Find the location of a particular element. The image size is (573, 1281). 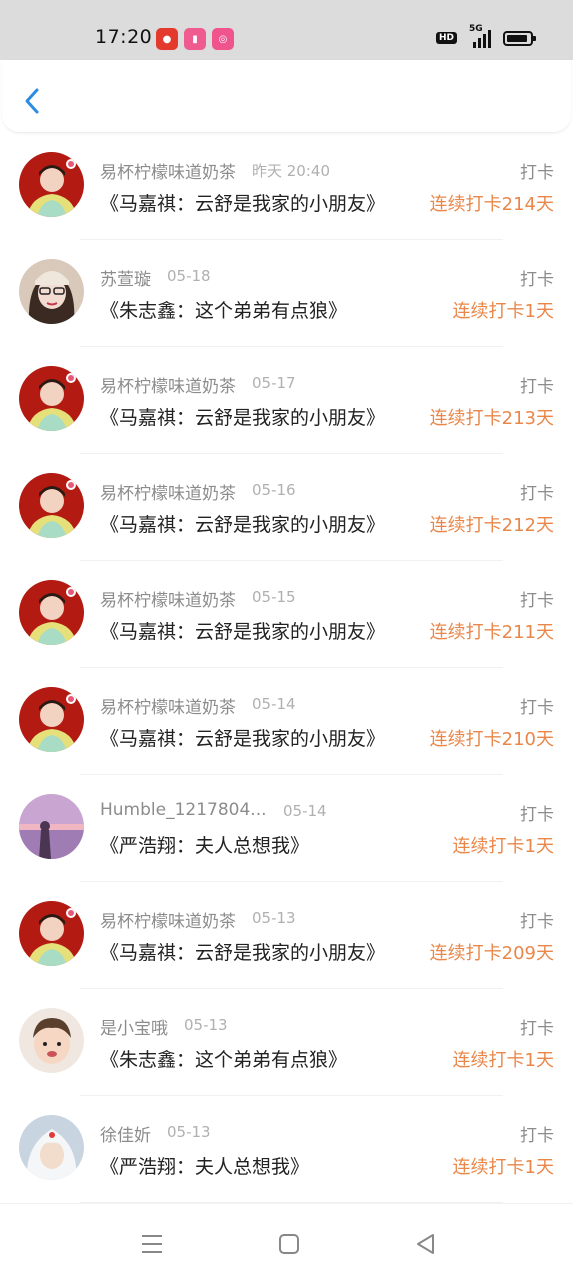

menu-button is located at coordinates (152, 1244).